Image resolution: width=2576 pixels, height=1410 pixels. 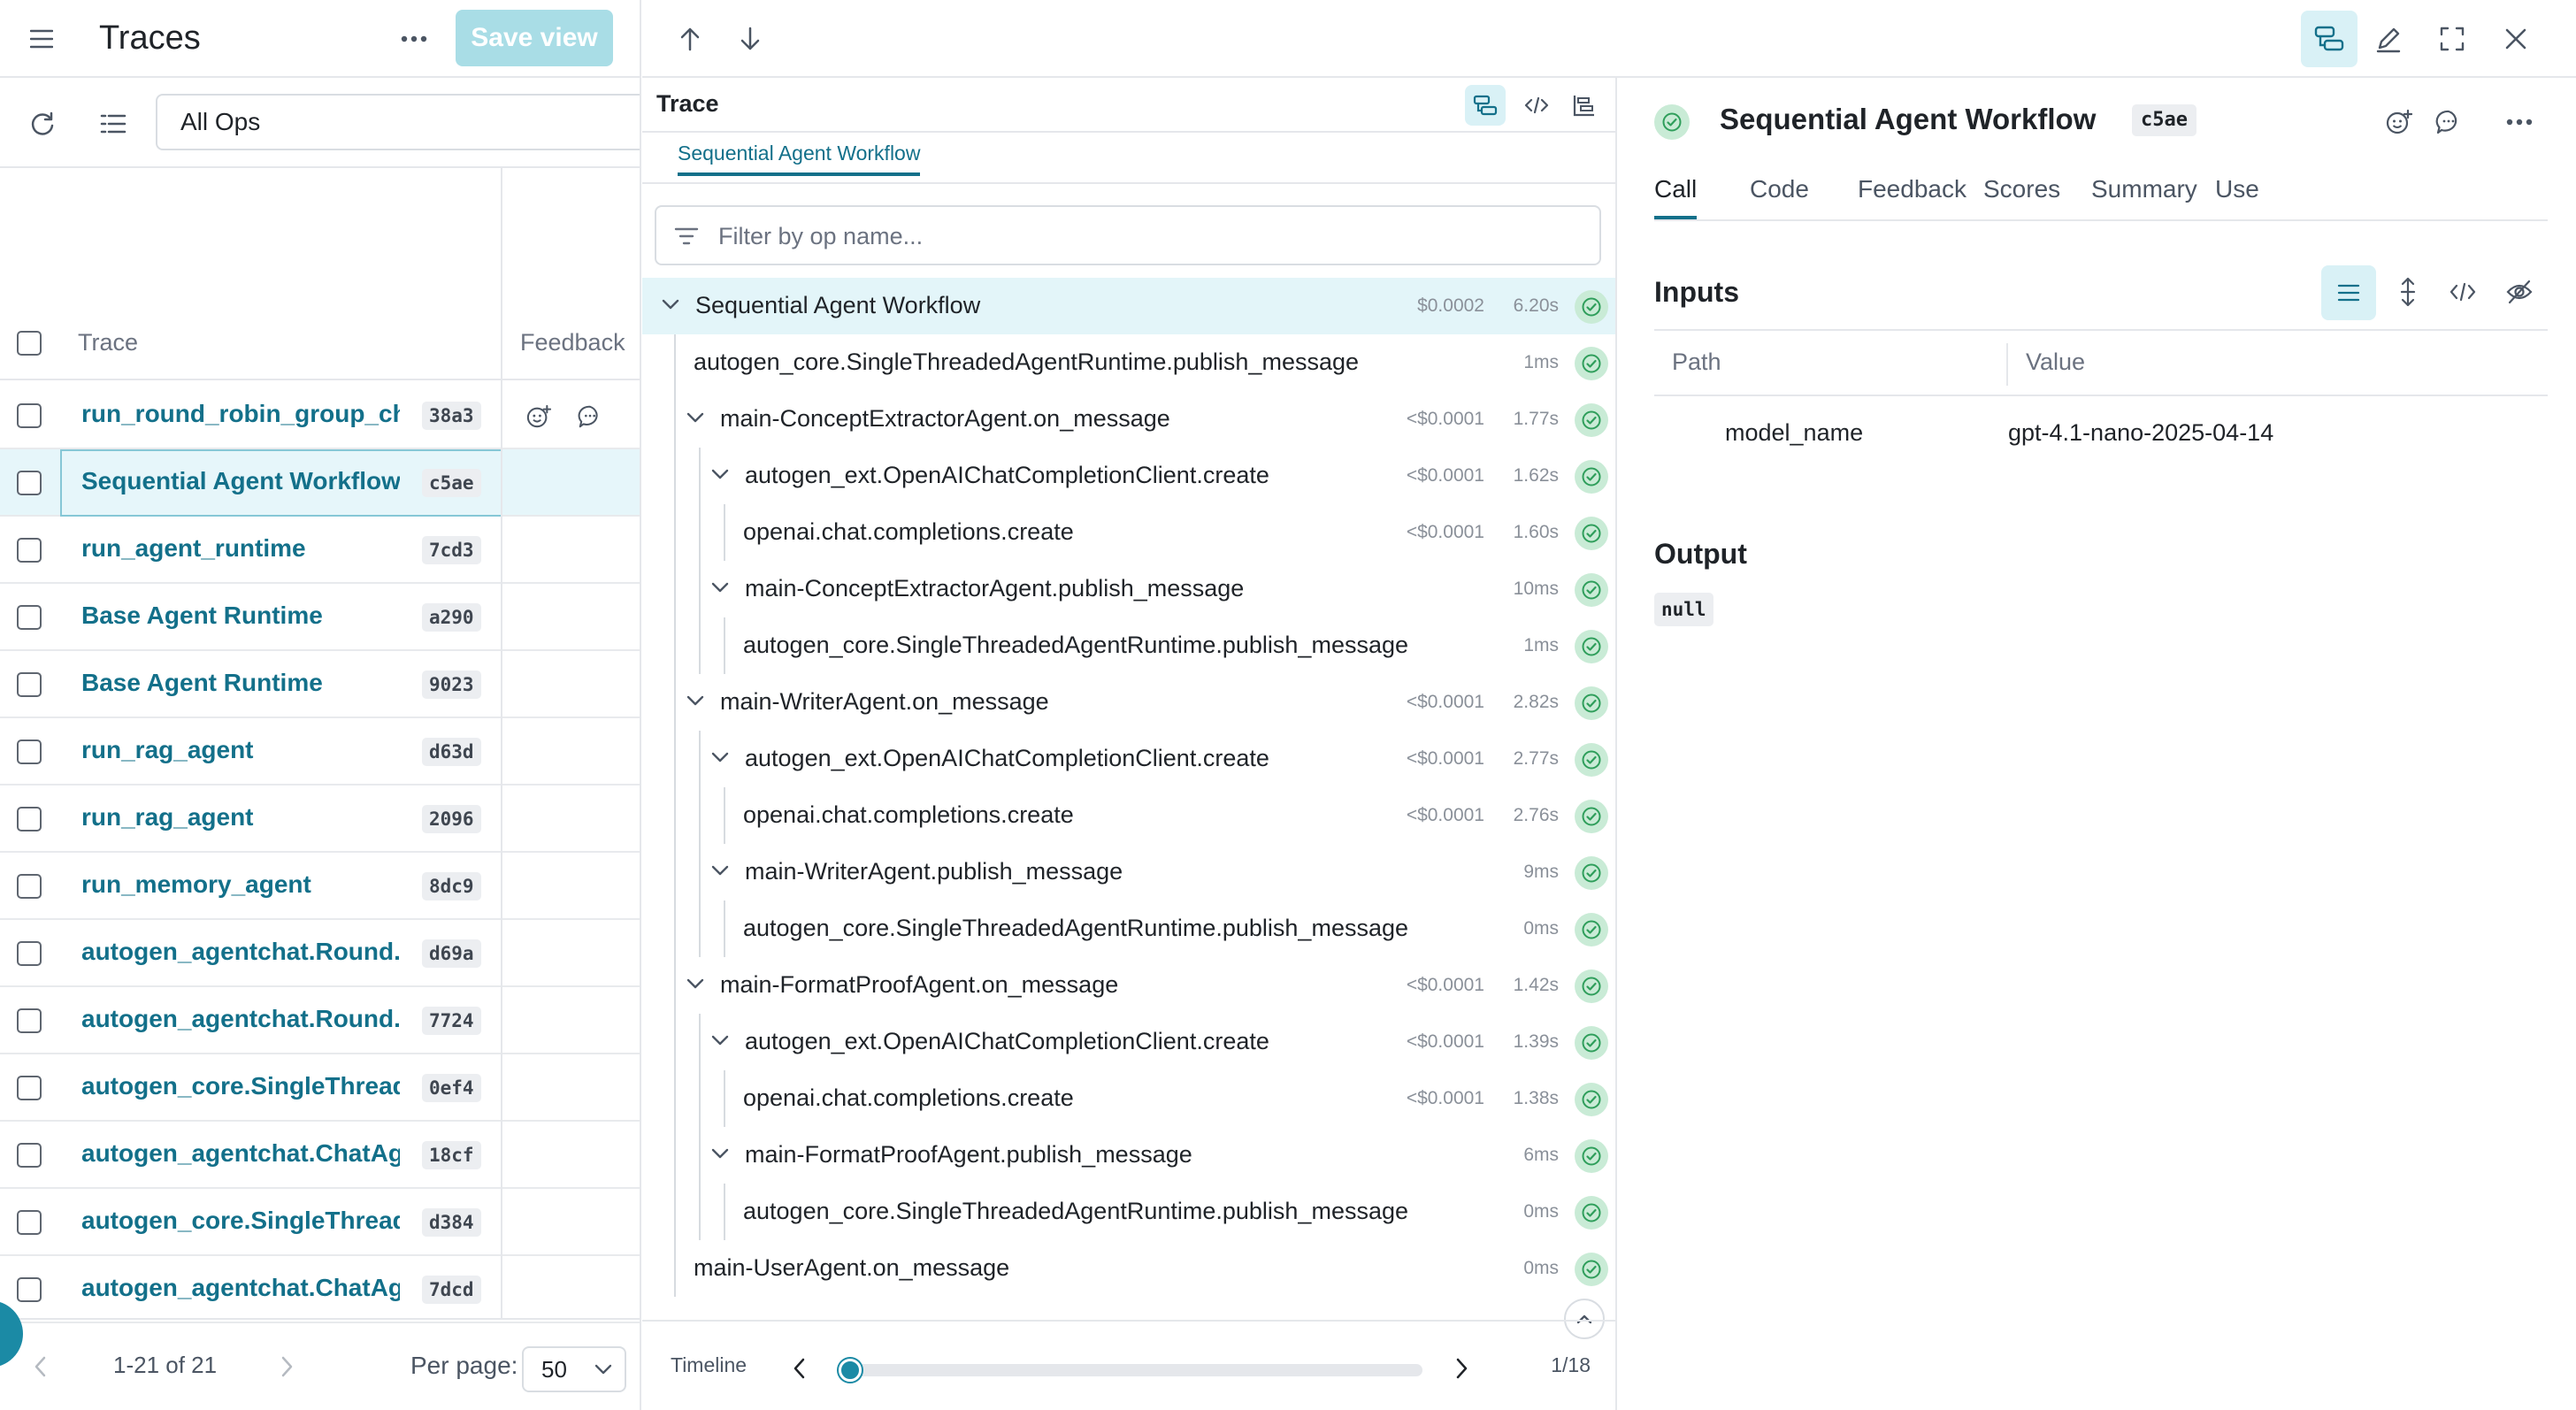 I want to click on table-row: autogen_agentchat.ChatAg... 7dcd, so click(x=320, y=1289).